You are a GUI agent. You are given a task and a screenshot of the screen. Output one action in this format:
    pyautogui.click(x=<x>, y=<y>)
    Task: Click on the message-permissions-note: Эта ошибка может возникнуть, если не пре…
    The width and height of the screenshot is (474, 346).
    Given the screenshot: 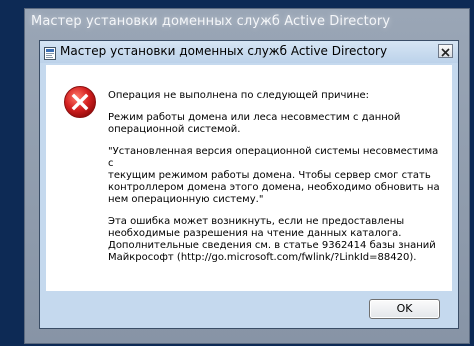 What is the action you would take?
    pyautogui.click(x=272, y=239)
    